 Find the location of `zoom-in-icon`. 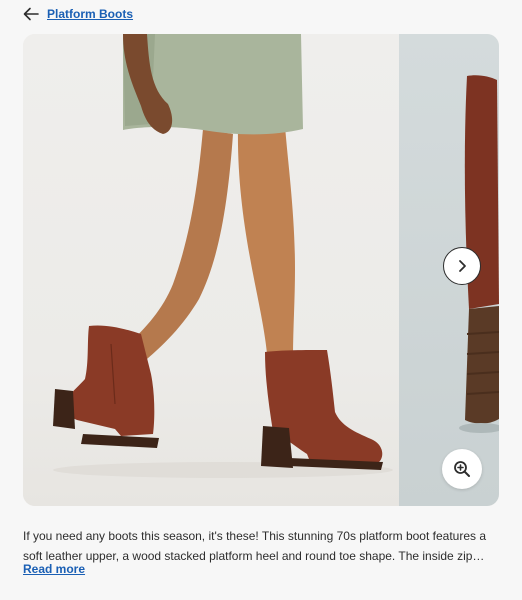

zoom-in-icon is located at coordinates (462, 469).